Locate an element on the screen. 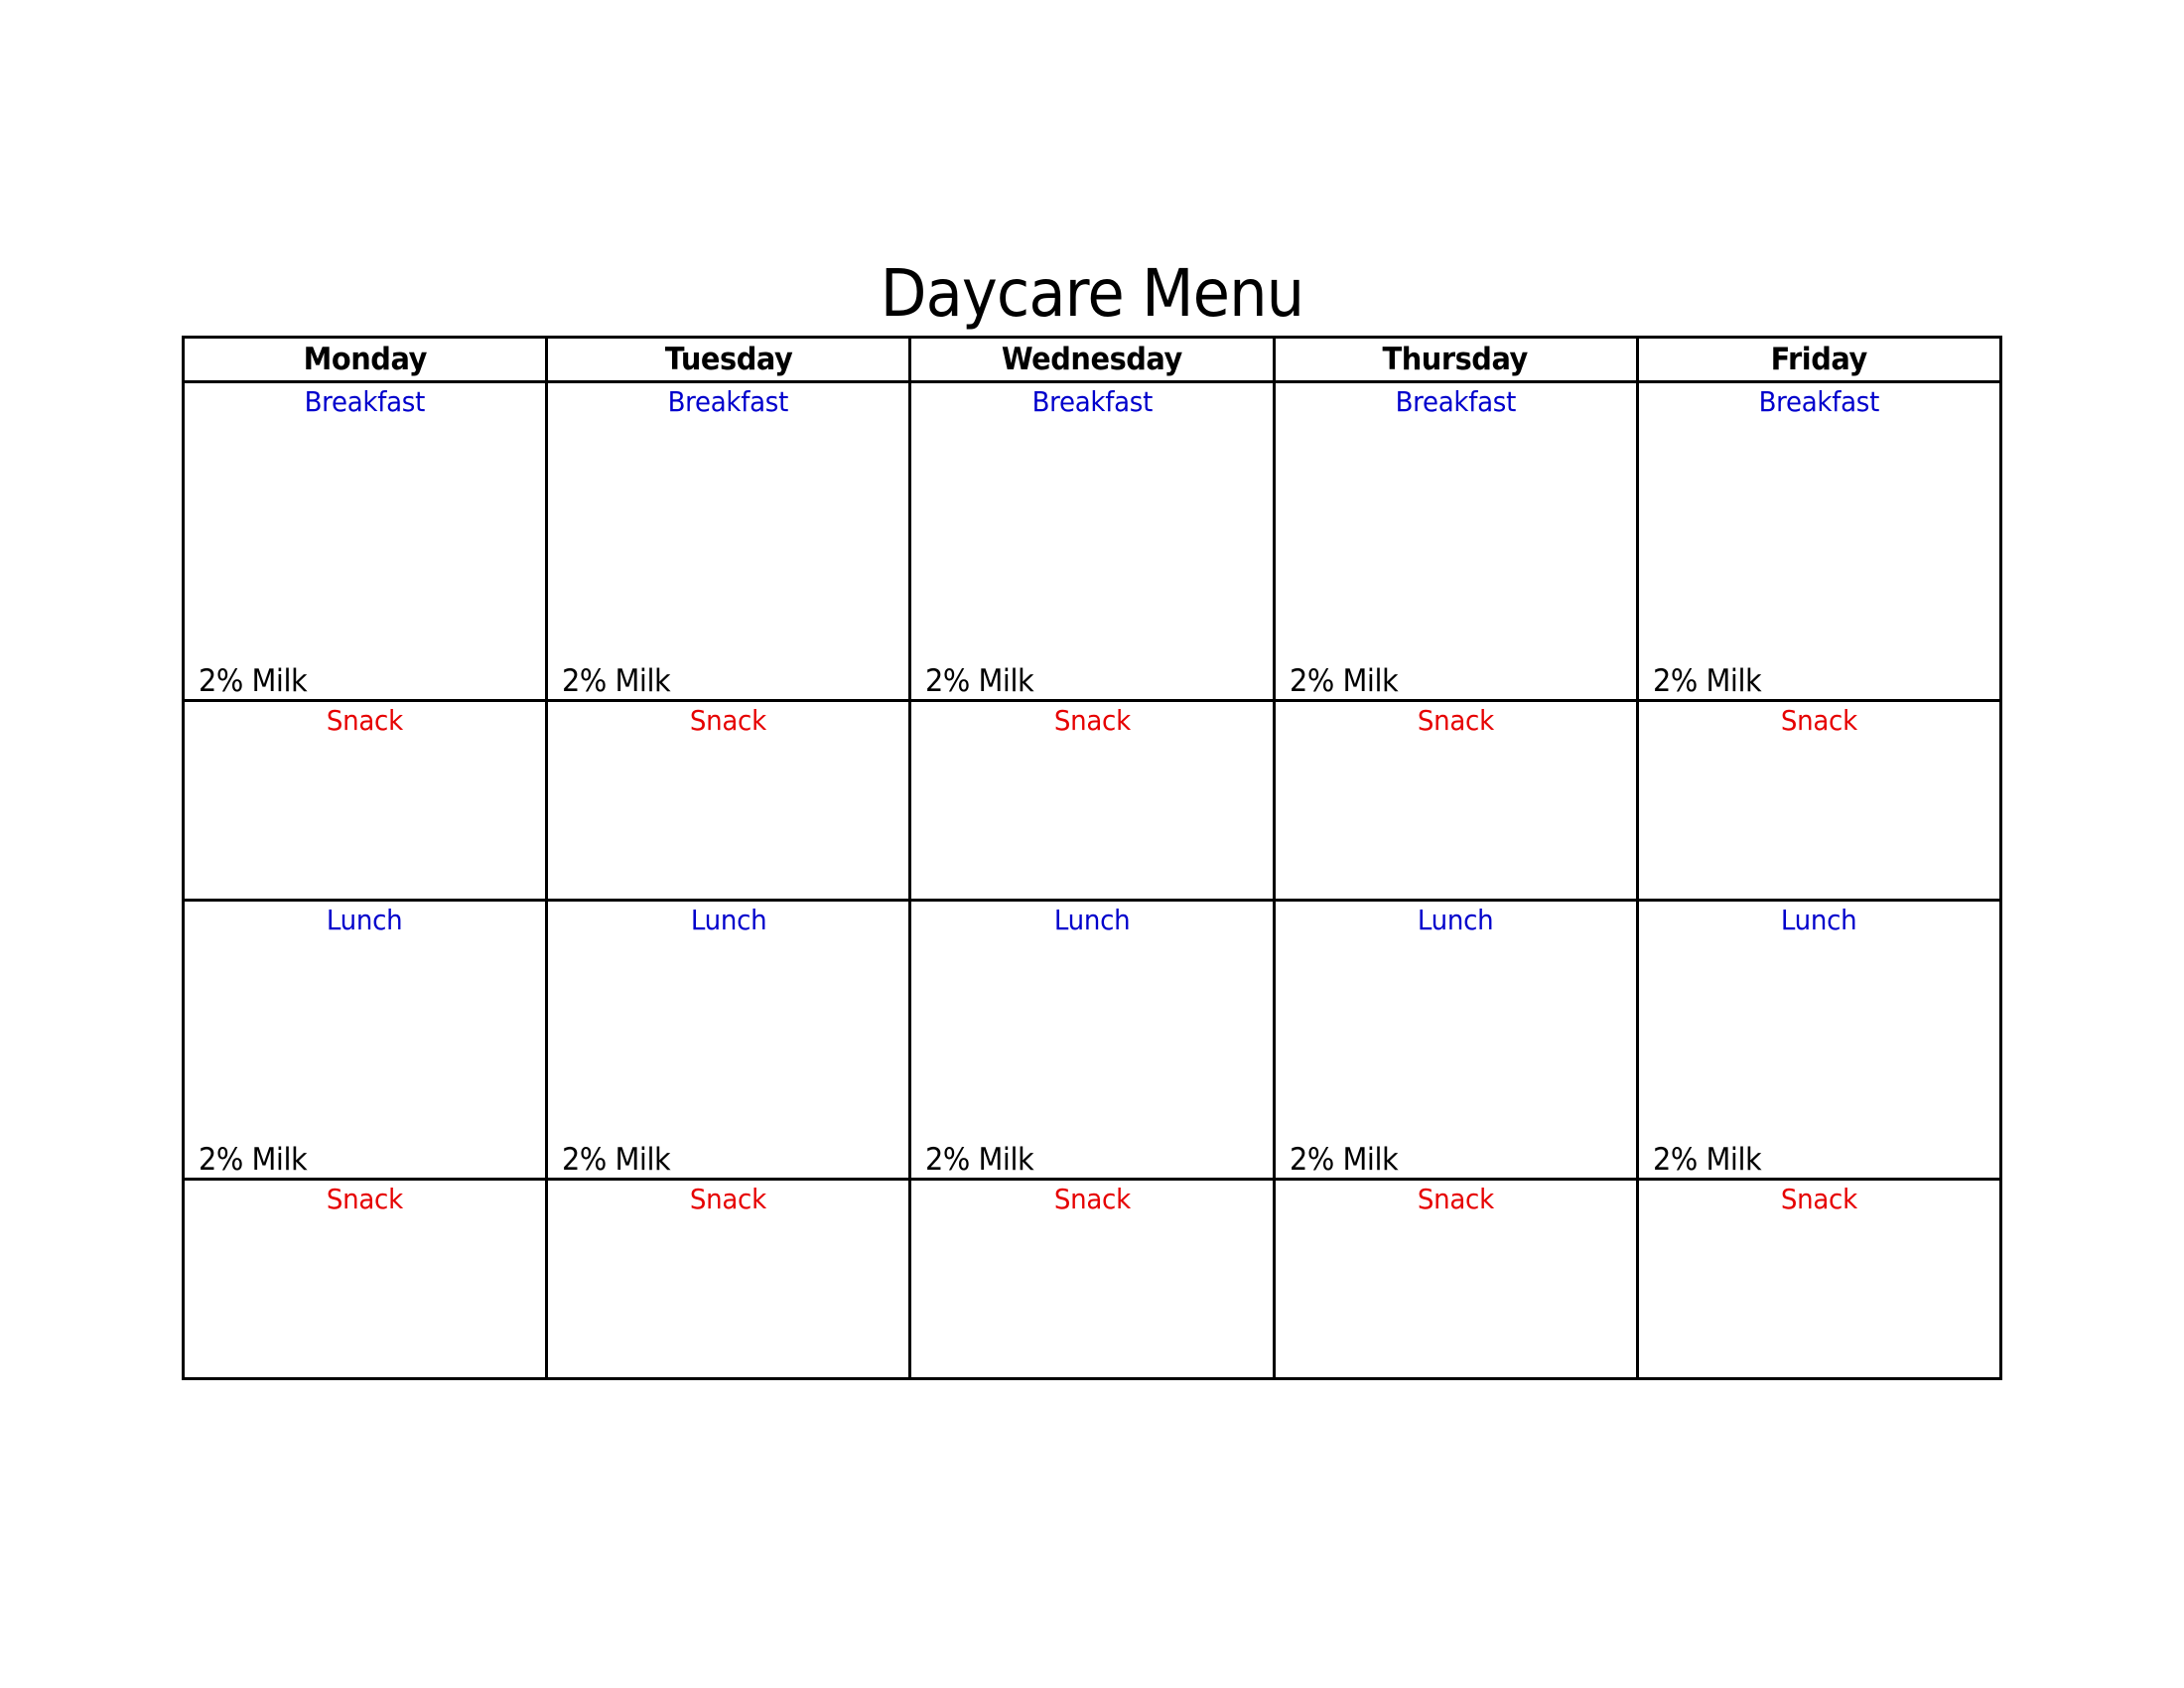 Image resolution: width=2184 pixels, height=1688 pixels. morning-snack-row: Snack Snack Snack Snack Snack is located at coordinates (1092, 800).